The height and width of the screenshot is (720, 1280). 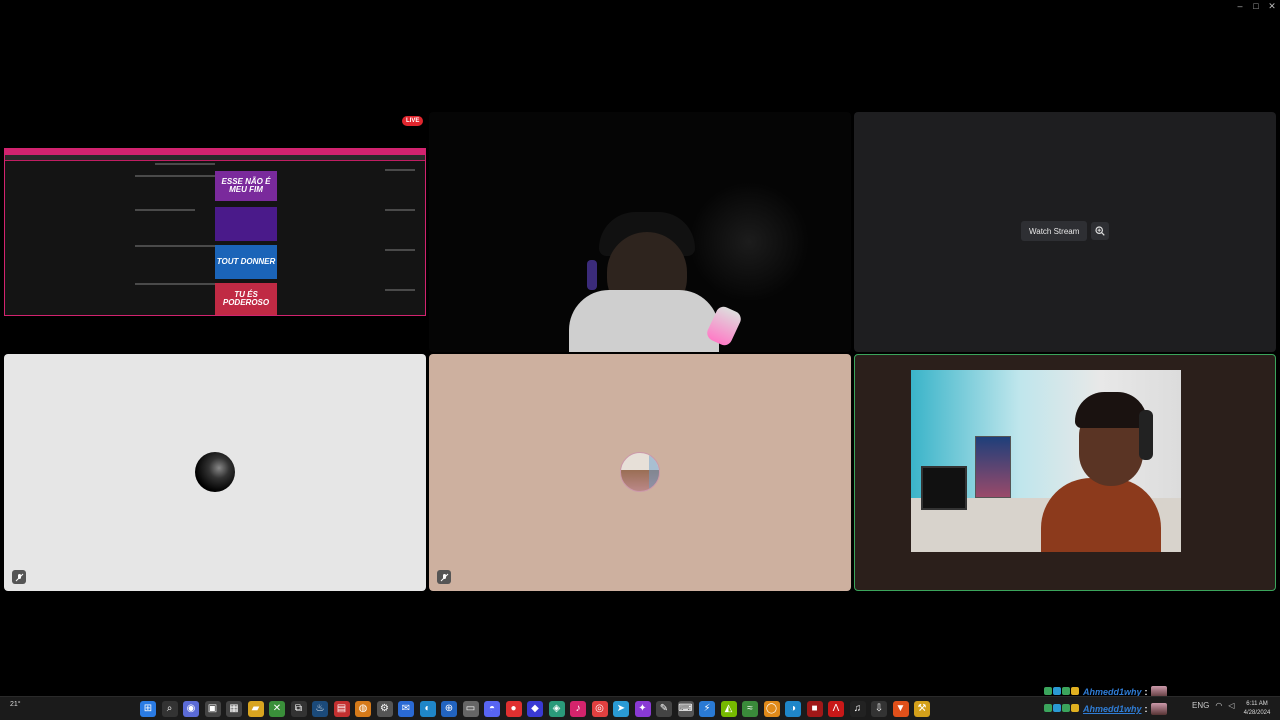 What do you see at coordinates (592, 275) in the screenshot?
I see `headset` at bounding box center [592, 275].